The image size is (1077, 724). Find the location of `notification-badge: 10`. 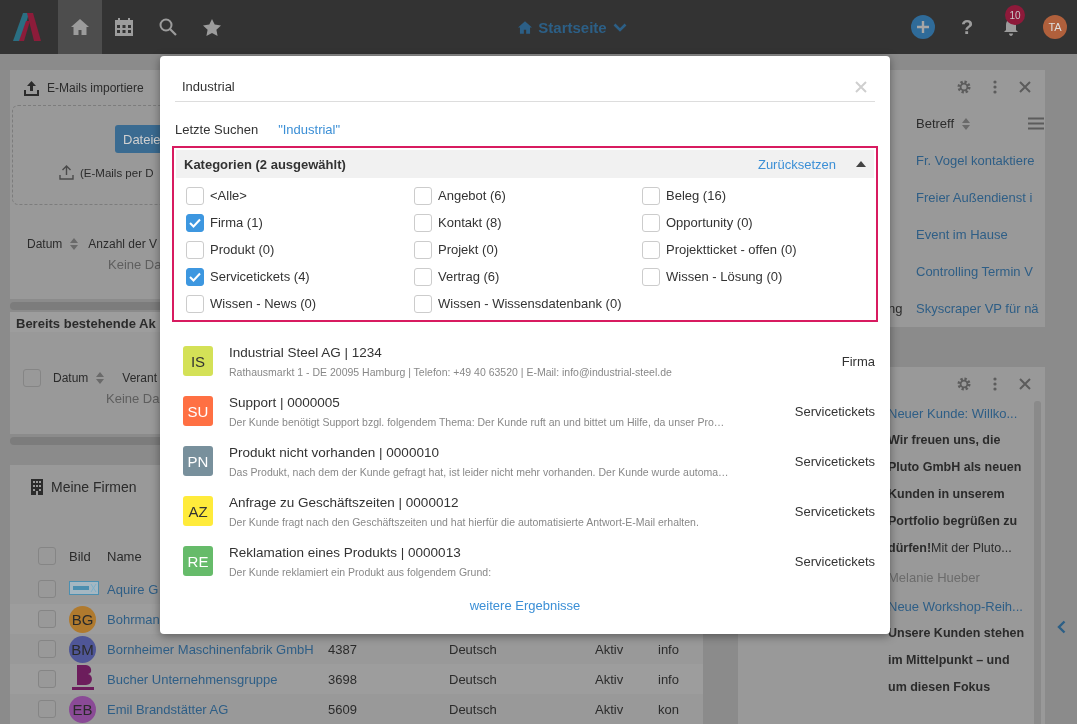

notification-badge: 10 is located at coordinates (1015, 15).